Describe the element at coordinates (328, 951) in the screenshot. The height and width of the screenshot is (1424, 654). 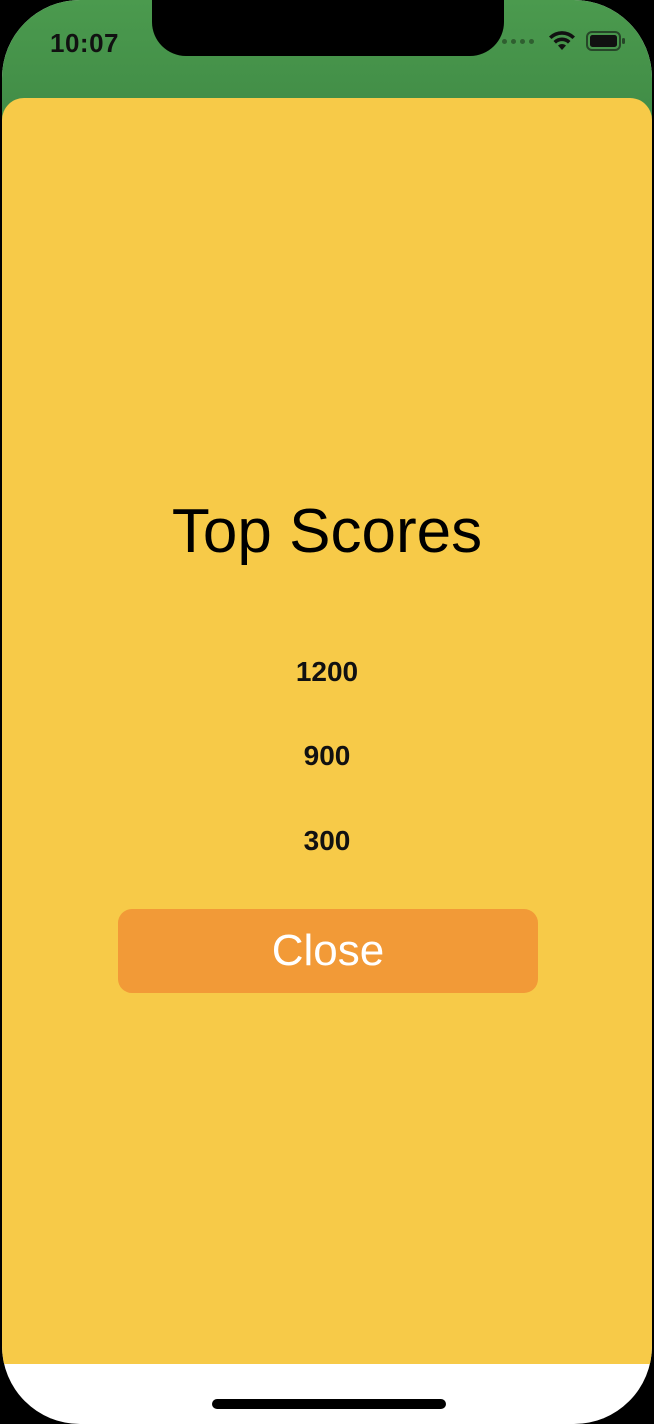
I see `close-button: Close` at that location.